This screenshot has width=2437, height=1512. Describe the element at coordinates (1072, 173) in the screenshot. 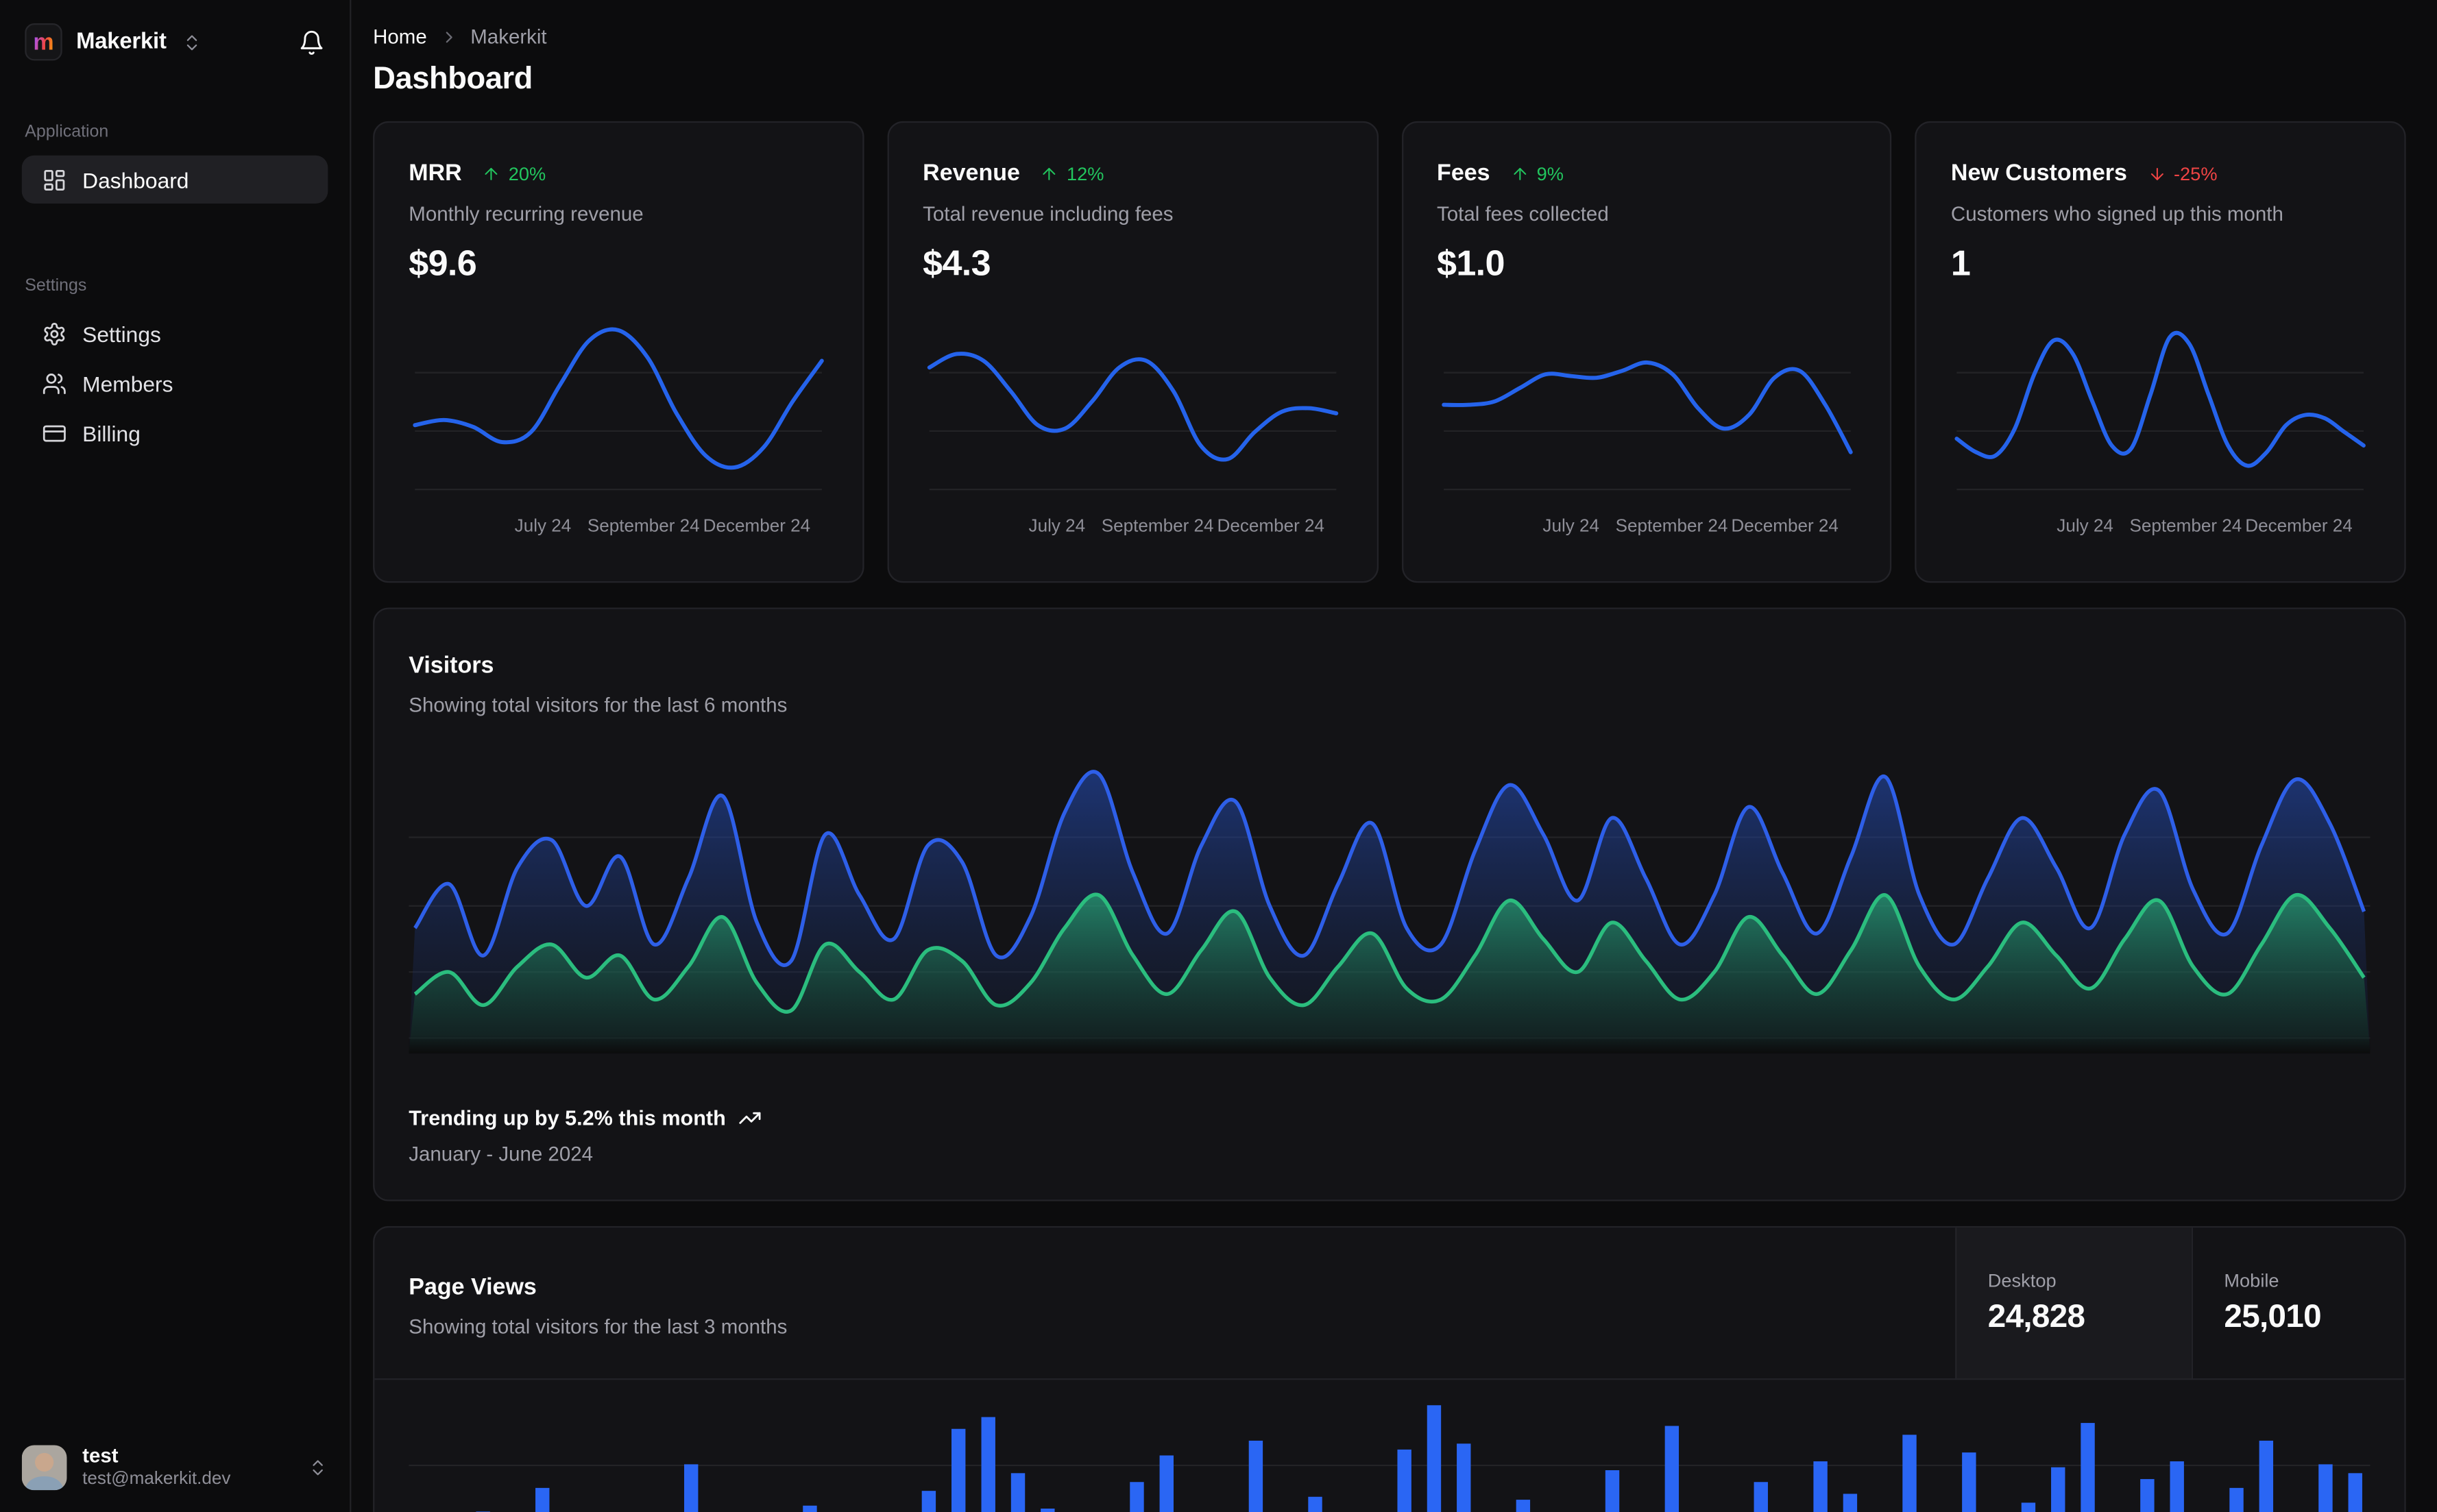

I see `trend-badge: 12%` at that location.